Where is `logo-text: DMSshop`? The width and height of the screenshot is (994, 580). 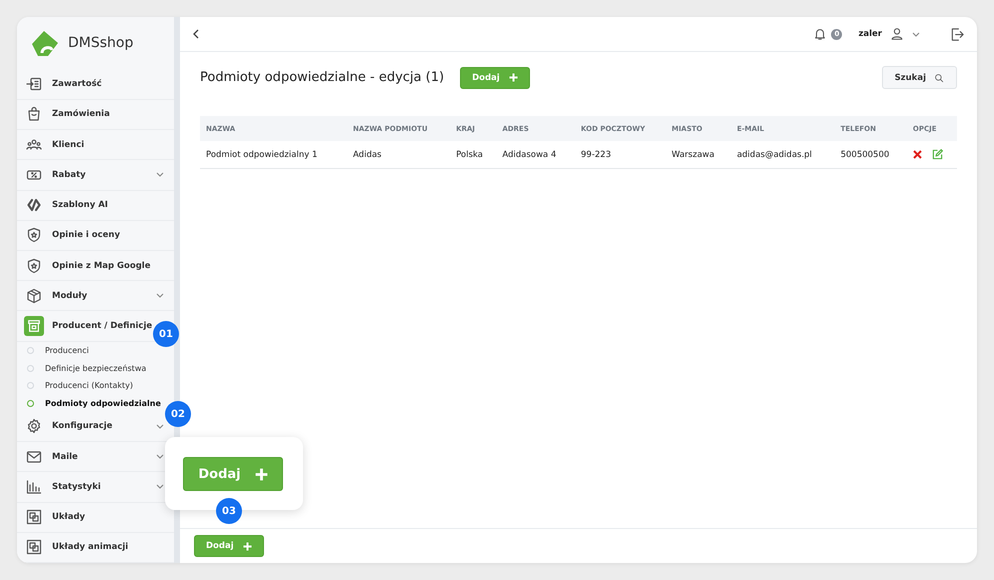 logo-text: DMSshop is located at coordinates (101, 43).